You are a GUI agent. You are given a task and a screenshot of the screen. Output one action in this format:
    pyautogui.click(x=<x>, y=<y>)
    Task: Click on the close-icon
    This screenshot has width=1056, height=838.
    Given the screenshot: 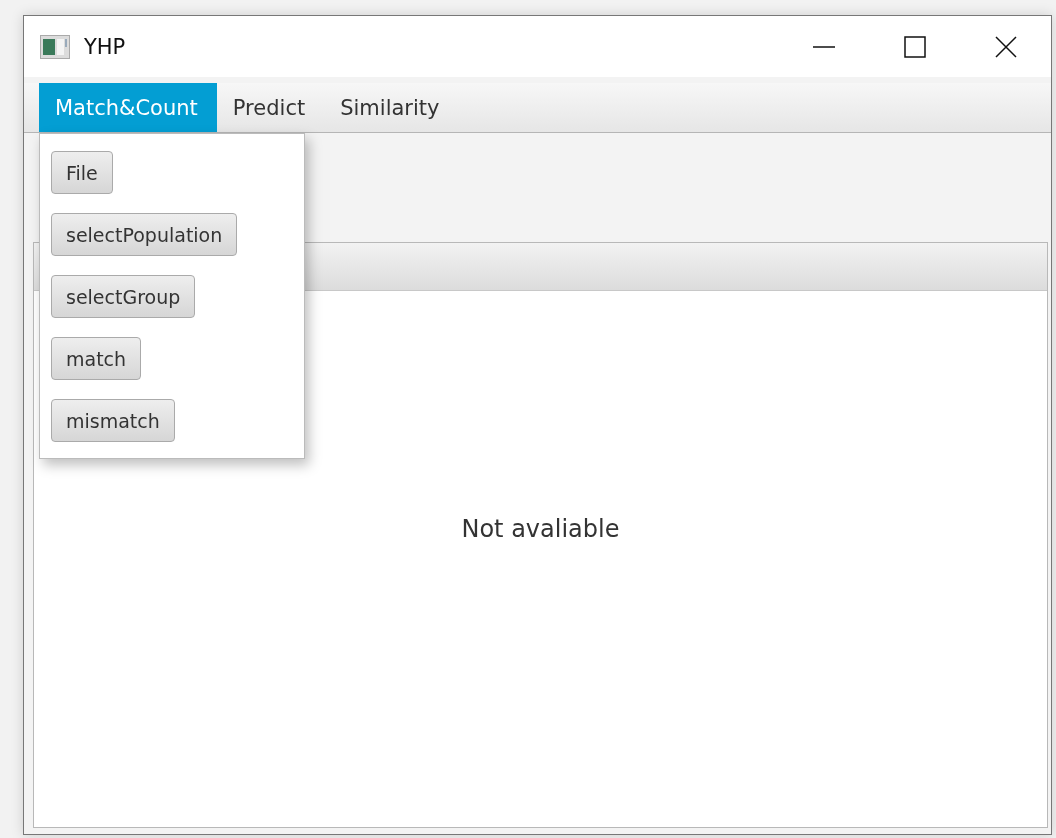 What is the action you would take?
    pyautogui.click(x=1005, y=46)
    